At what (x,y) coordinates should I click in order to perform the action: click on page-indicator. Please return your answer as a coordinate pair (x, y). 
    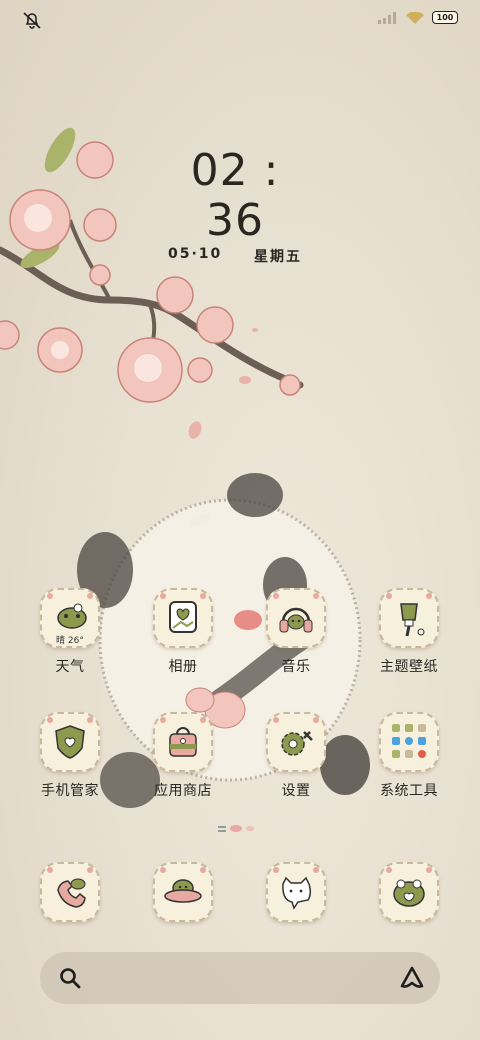
    Looking at the image, I should click on (236, 828).